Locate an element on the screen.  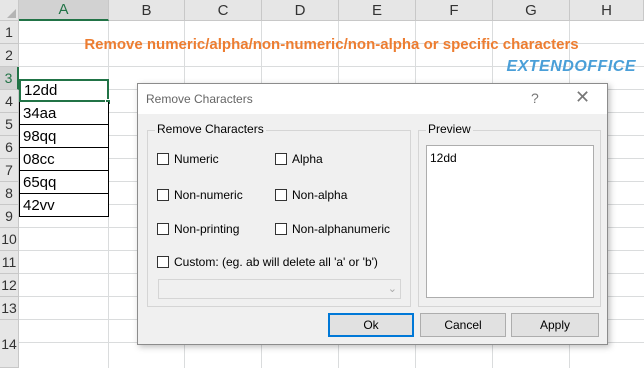
preview-group-label: Preview is located at coordinates (449, 129).